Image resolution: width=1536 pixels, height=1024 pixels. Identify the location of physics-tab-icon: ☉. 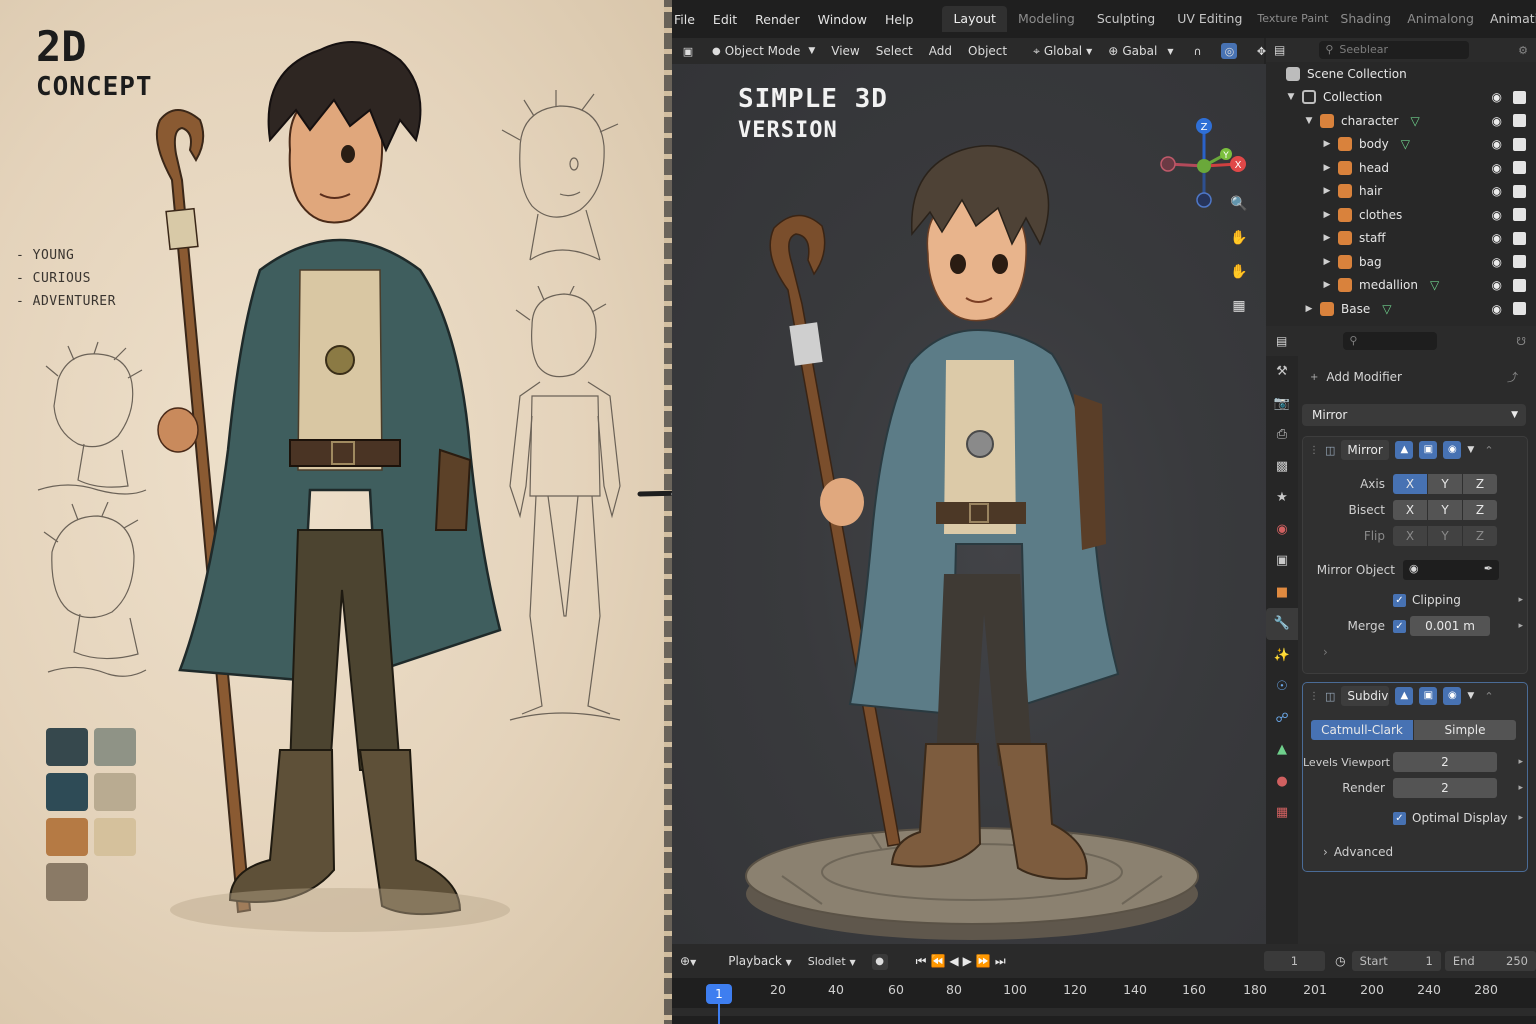
(1282, 687).